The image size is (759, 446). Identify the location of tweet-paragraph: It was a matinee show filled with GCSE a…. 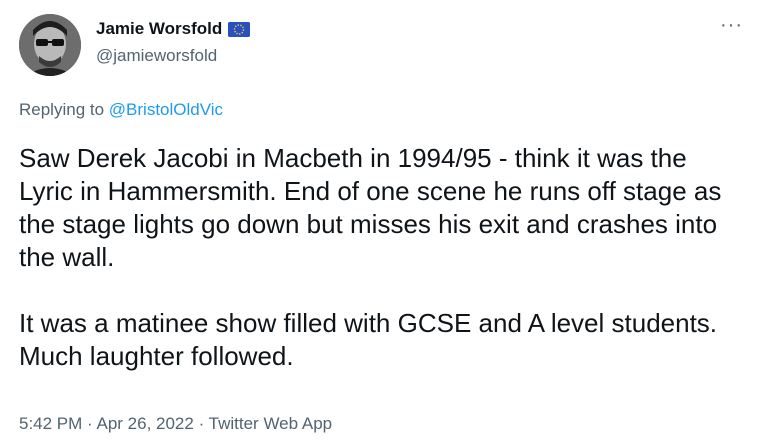
(368, 339).